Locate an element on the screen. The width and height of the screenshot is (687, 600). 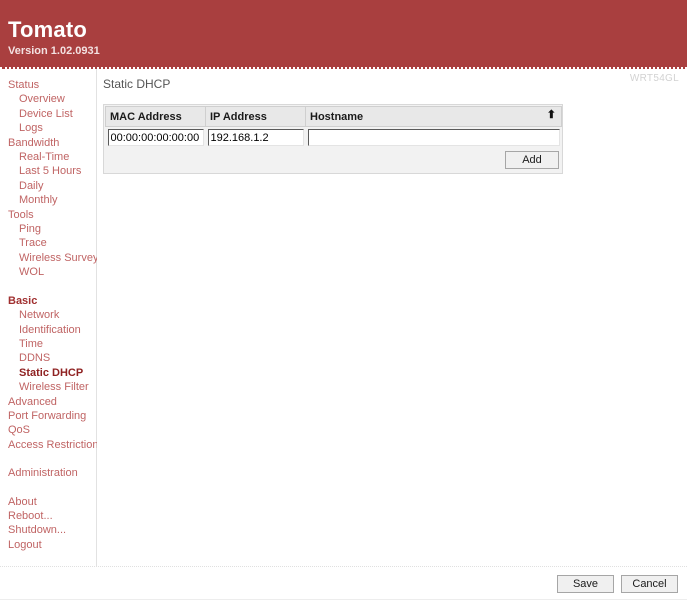
table-body is located at coordinates (333, 137).